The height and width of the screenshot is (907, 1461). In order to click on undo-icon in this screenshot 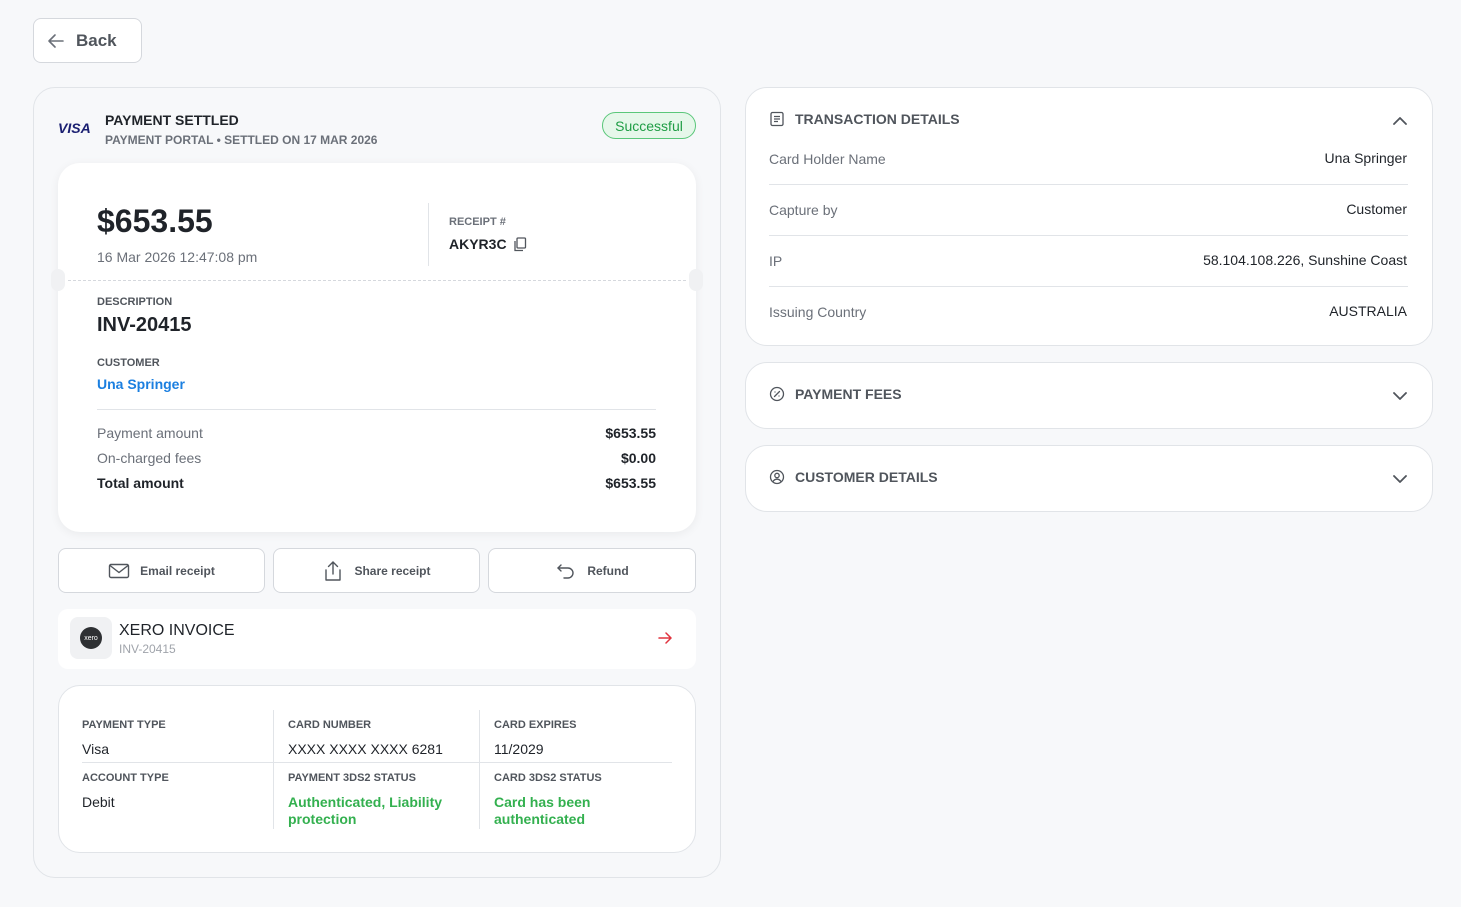, I will do `click(565, 571)`.